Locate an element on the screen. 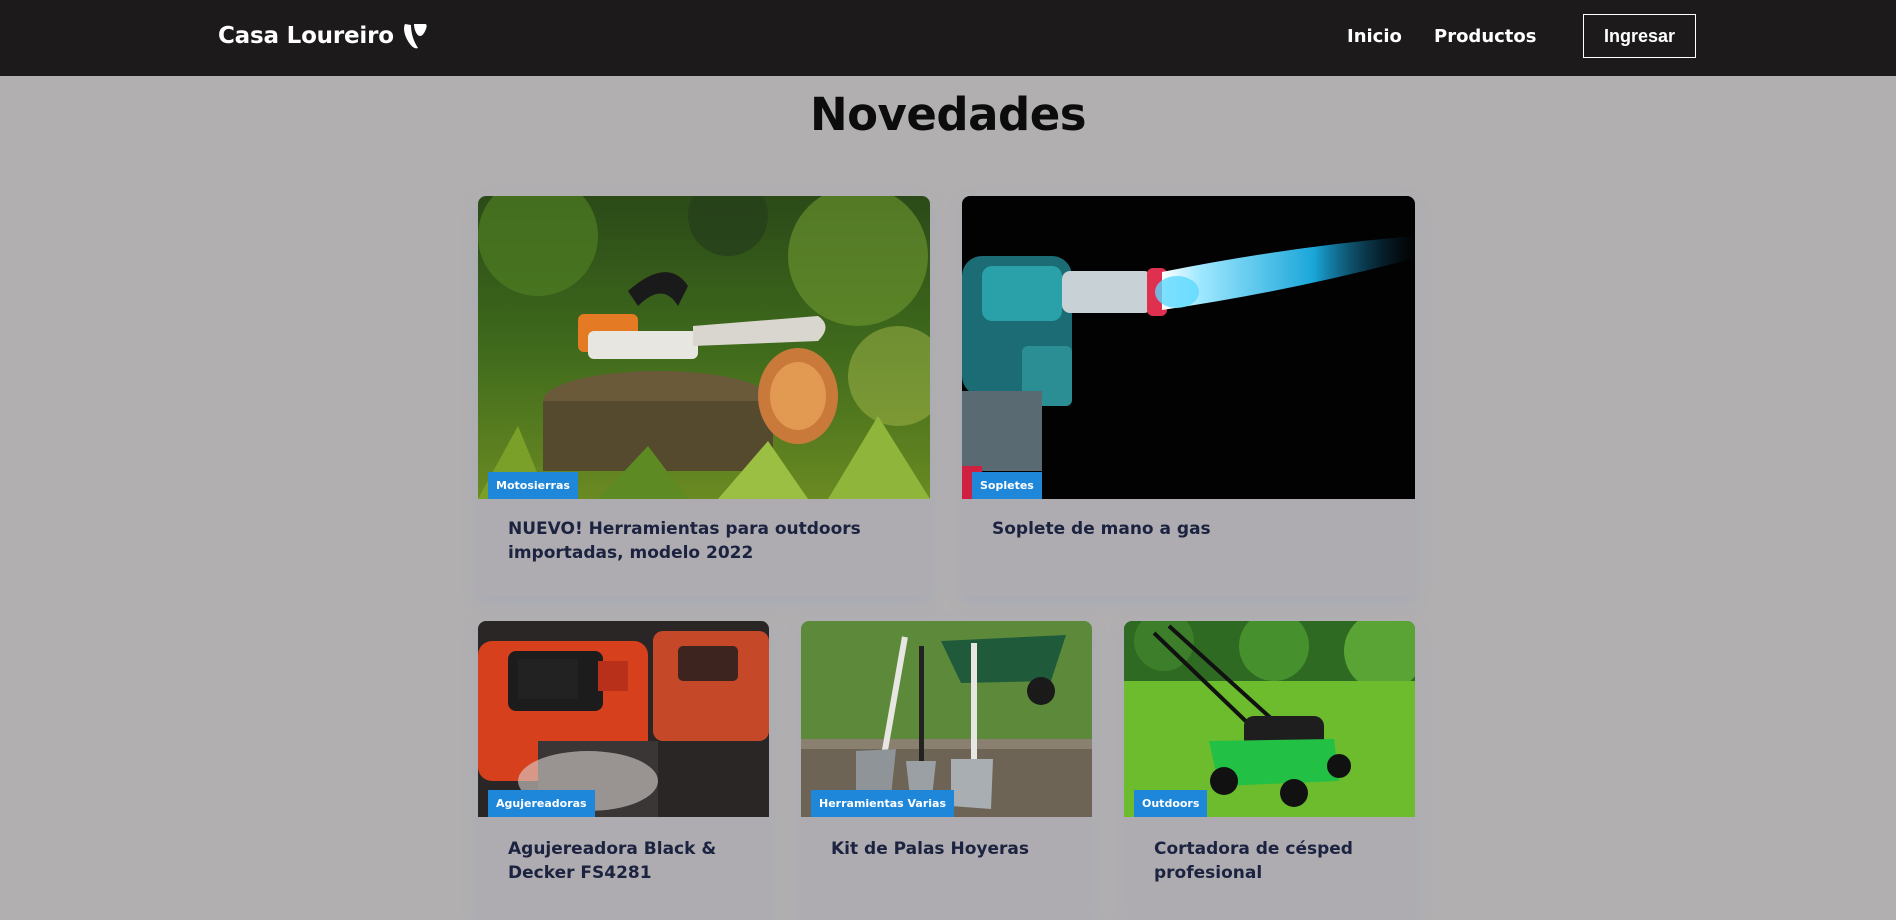 The height and width of the screenshot is (920, 1896). typo3-logo-icon is located at coordinates (415, 36).